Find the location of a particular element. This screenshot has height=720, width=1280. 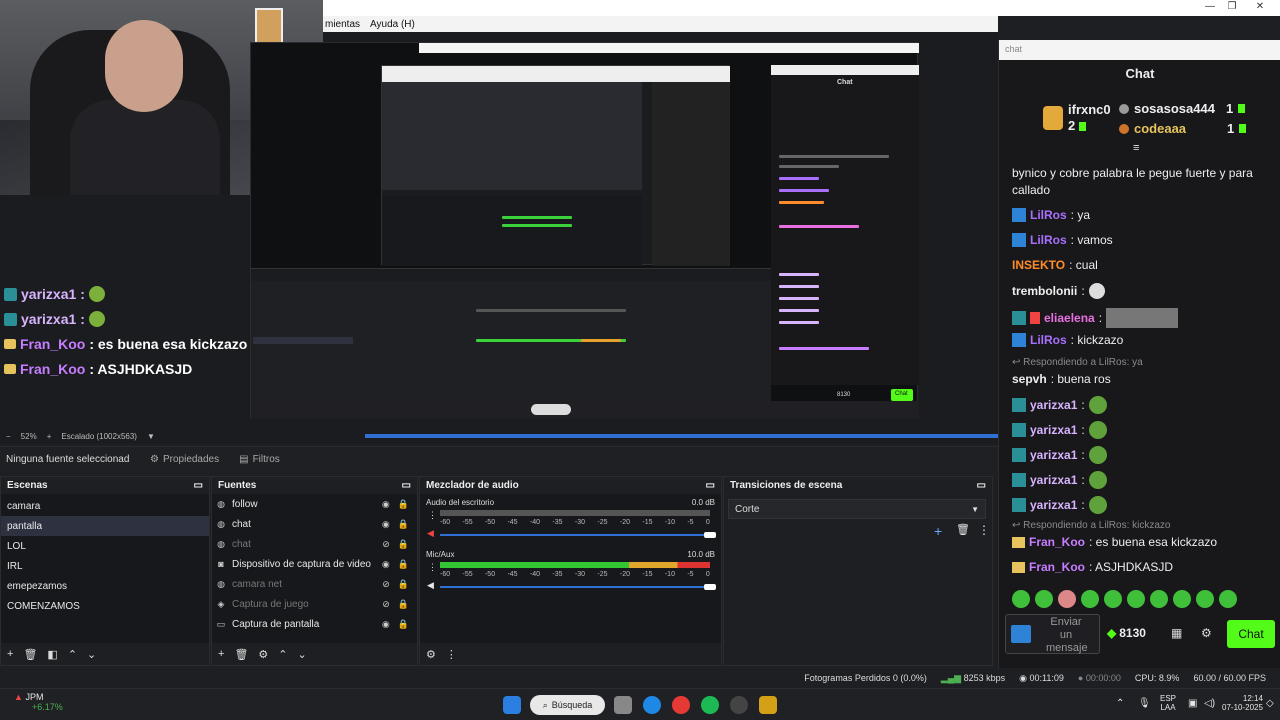

scene-item: pantalla is located at coordinates (105, 526).